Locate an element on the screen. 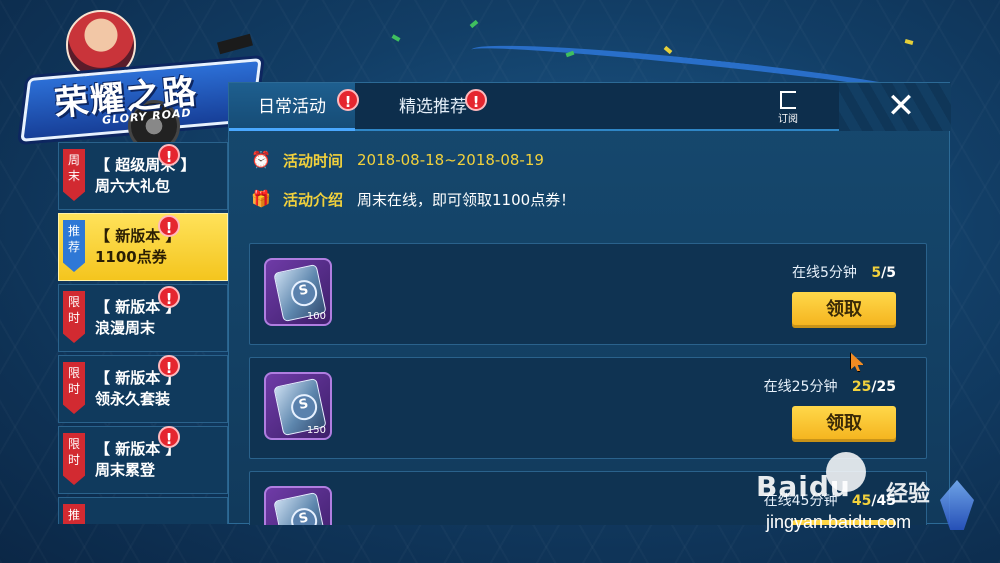 This screenshot has width=1000, height=563. sidebar-item-weekend-login: 限时 【 新版本 】 周末累登 is located at coordinates (143, 460).